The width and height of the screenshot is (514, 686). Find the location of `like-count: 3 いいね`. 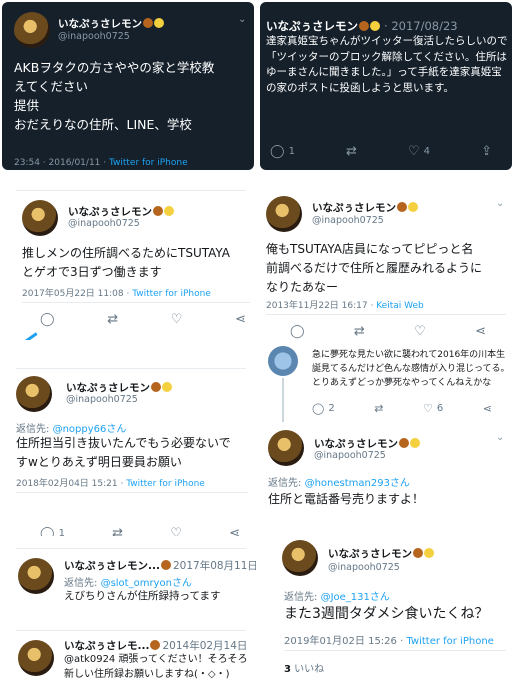

like-count: 3 いいね is located at coordinates (304, 667).